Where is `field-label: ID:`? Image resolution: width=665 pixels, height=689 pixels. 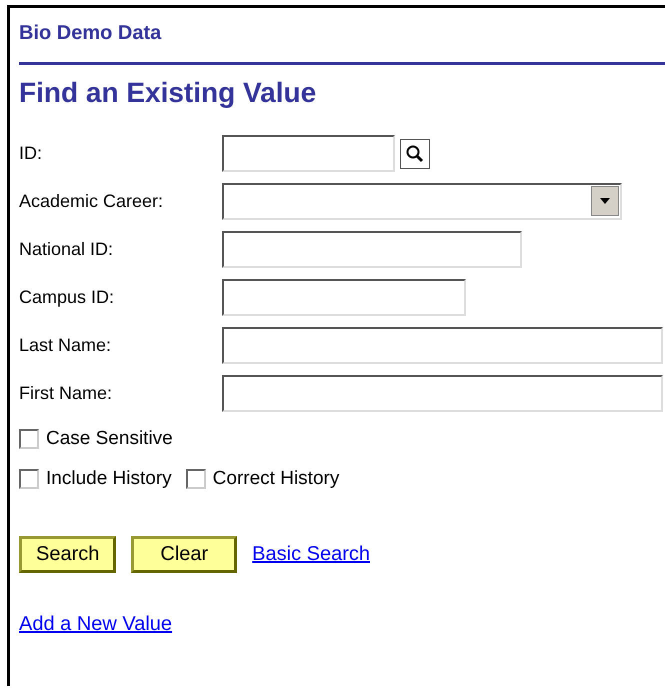
field-label: ID: is located at coordinates (31, 153).